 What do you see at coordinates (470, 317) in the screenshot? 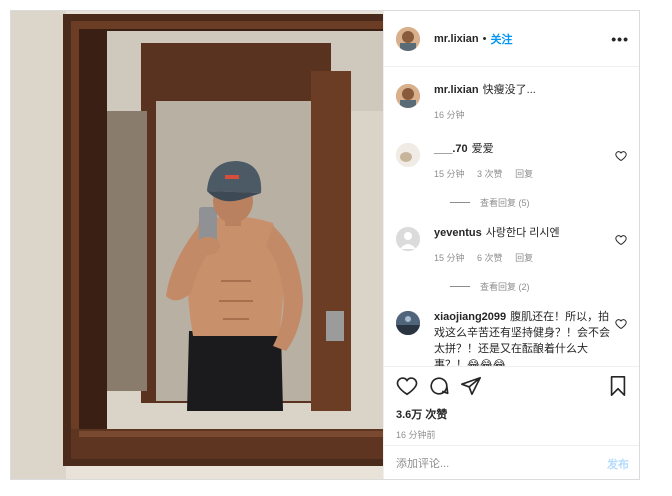
I see `comment-username: xiaojiang2099` at bounding box center [470, 317].